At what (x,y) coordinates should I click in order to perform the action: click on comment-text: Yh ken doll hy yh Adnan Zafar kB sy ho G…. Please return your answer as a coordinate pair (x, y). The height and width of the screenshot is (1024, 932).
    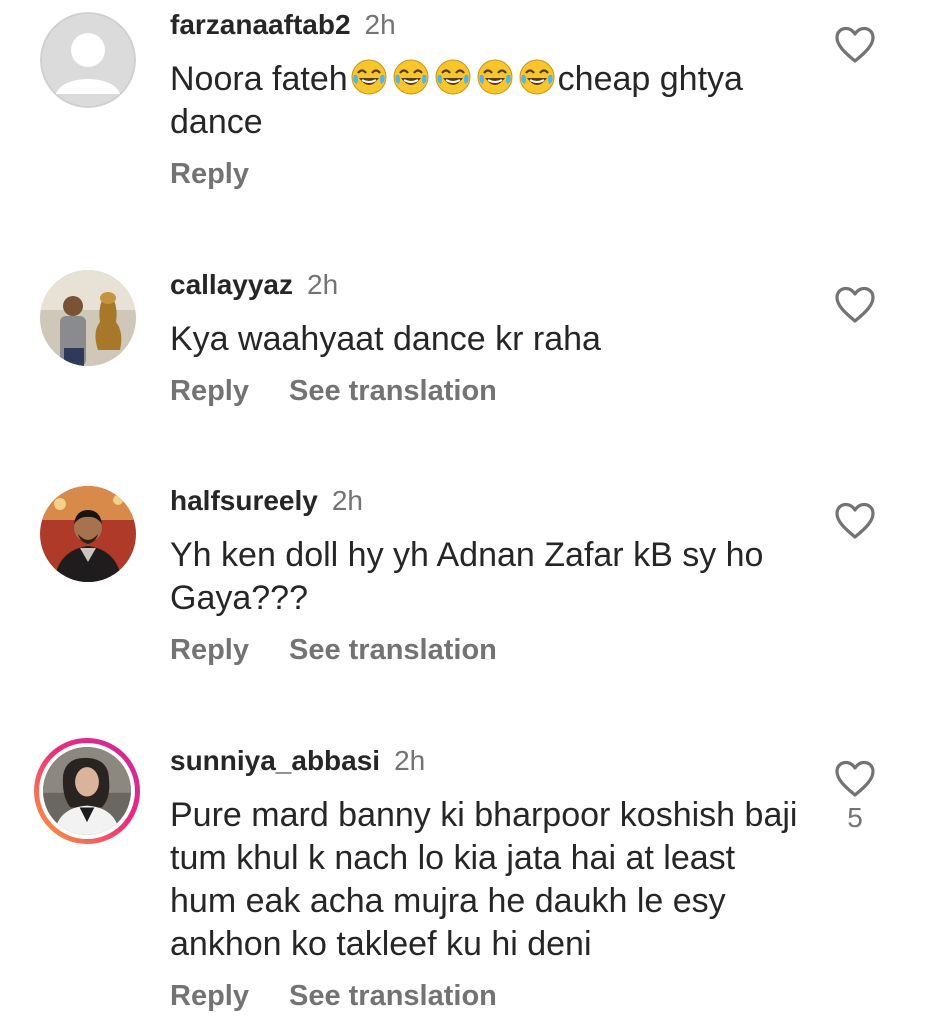
    Looking at the image, I should click on (467, 576).